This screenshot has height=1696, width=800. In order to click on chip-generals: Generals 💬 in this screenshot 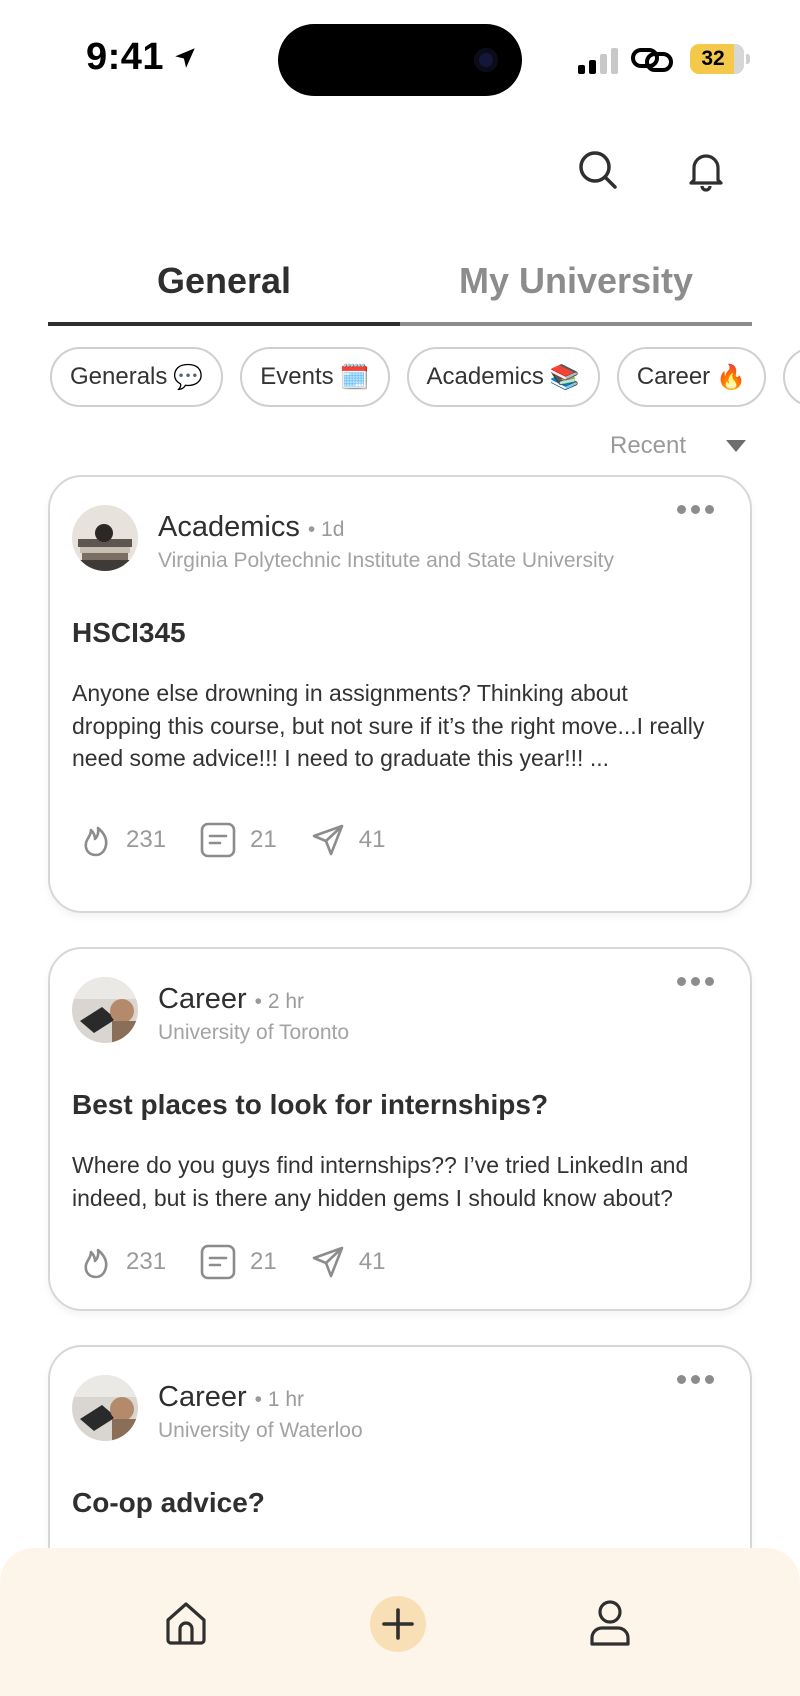, I will do `click(137, 377)`.